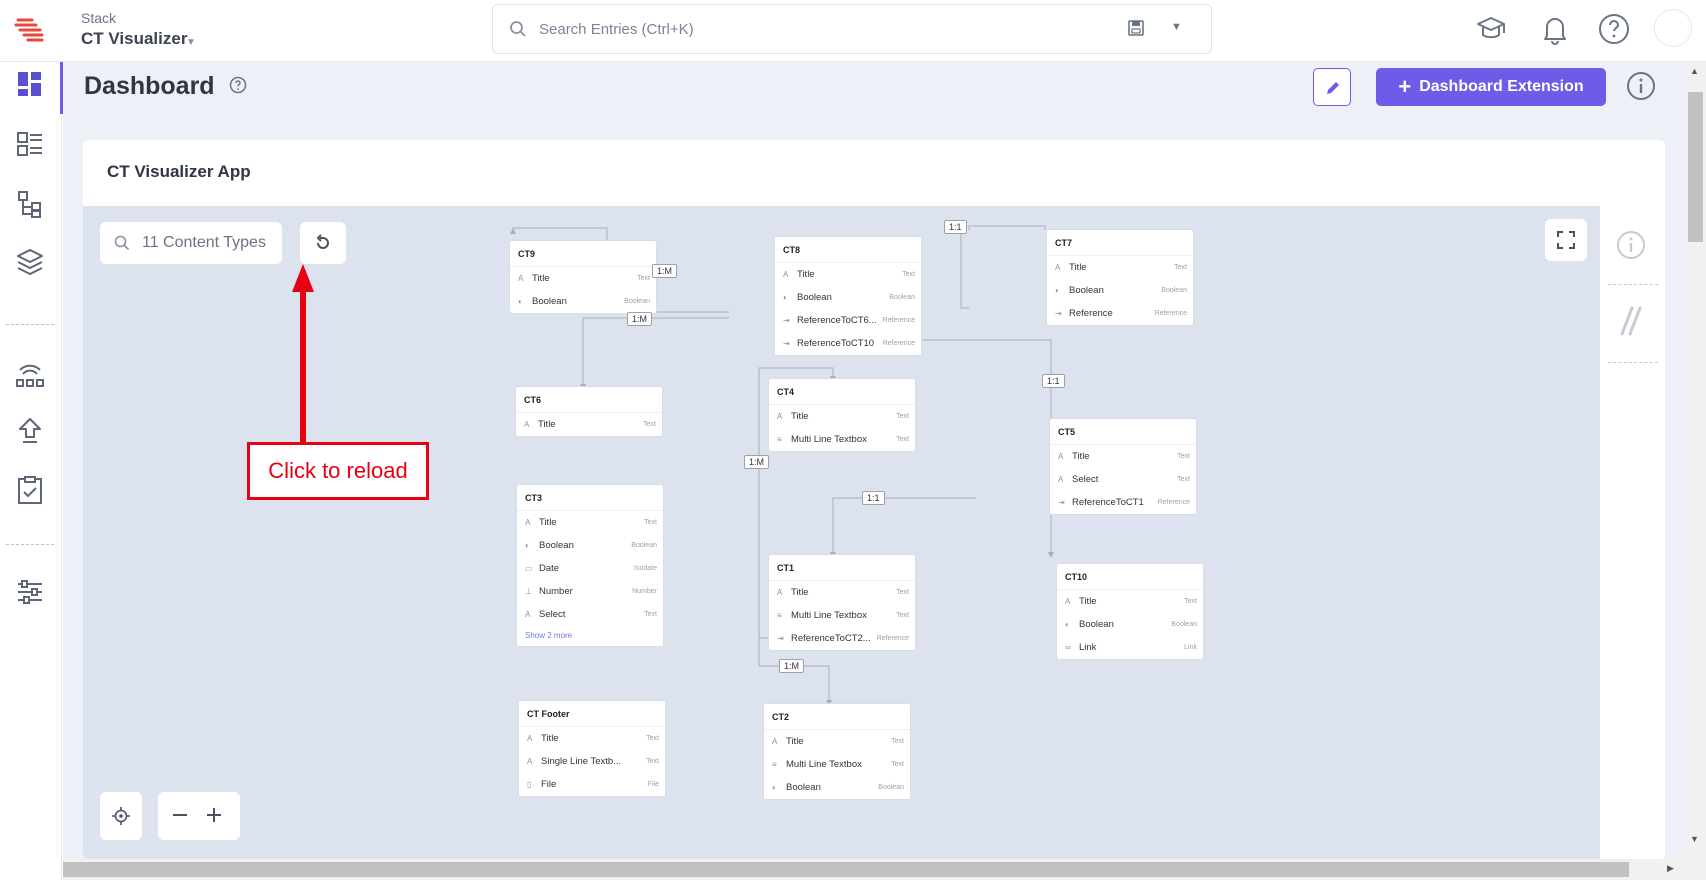 This screenshot has width=1706, height=880. Describe the element at coordinates (1694, 839) in the screenshot. I see `scroll-down-arrow-icon: ▼` at that location.